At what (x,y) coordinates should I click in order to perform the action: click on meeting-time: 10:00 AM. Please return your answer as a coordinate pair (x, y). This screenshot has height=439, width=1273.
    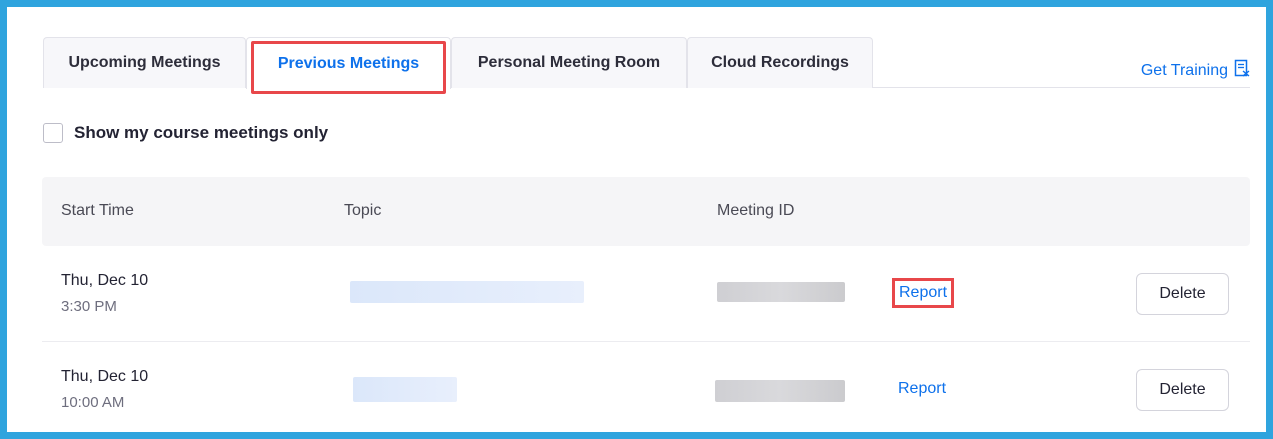
    Looking at the image, I should click on (93, 402).